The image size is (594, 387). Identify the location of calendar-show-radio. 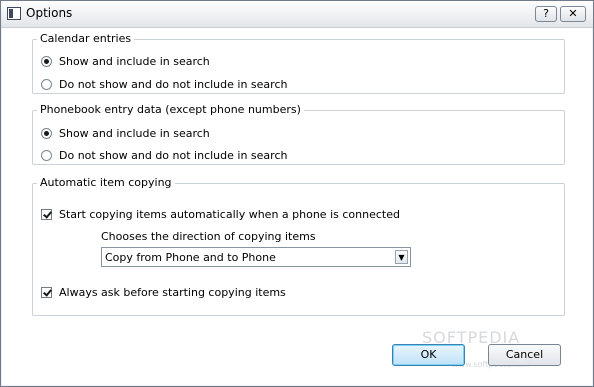
(46, 61).